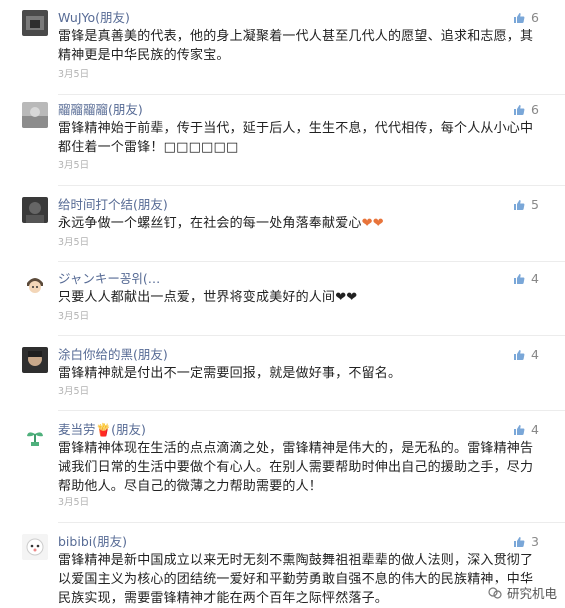 Image resolution: width=565 pixels, height=608 pixels. What do you see at coordinates (526, 205) in the screenshot?
I see `like-button: 5` at bounding box center [526, 205].